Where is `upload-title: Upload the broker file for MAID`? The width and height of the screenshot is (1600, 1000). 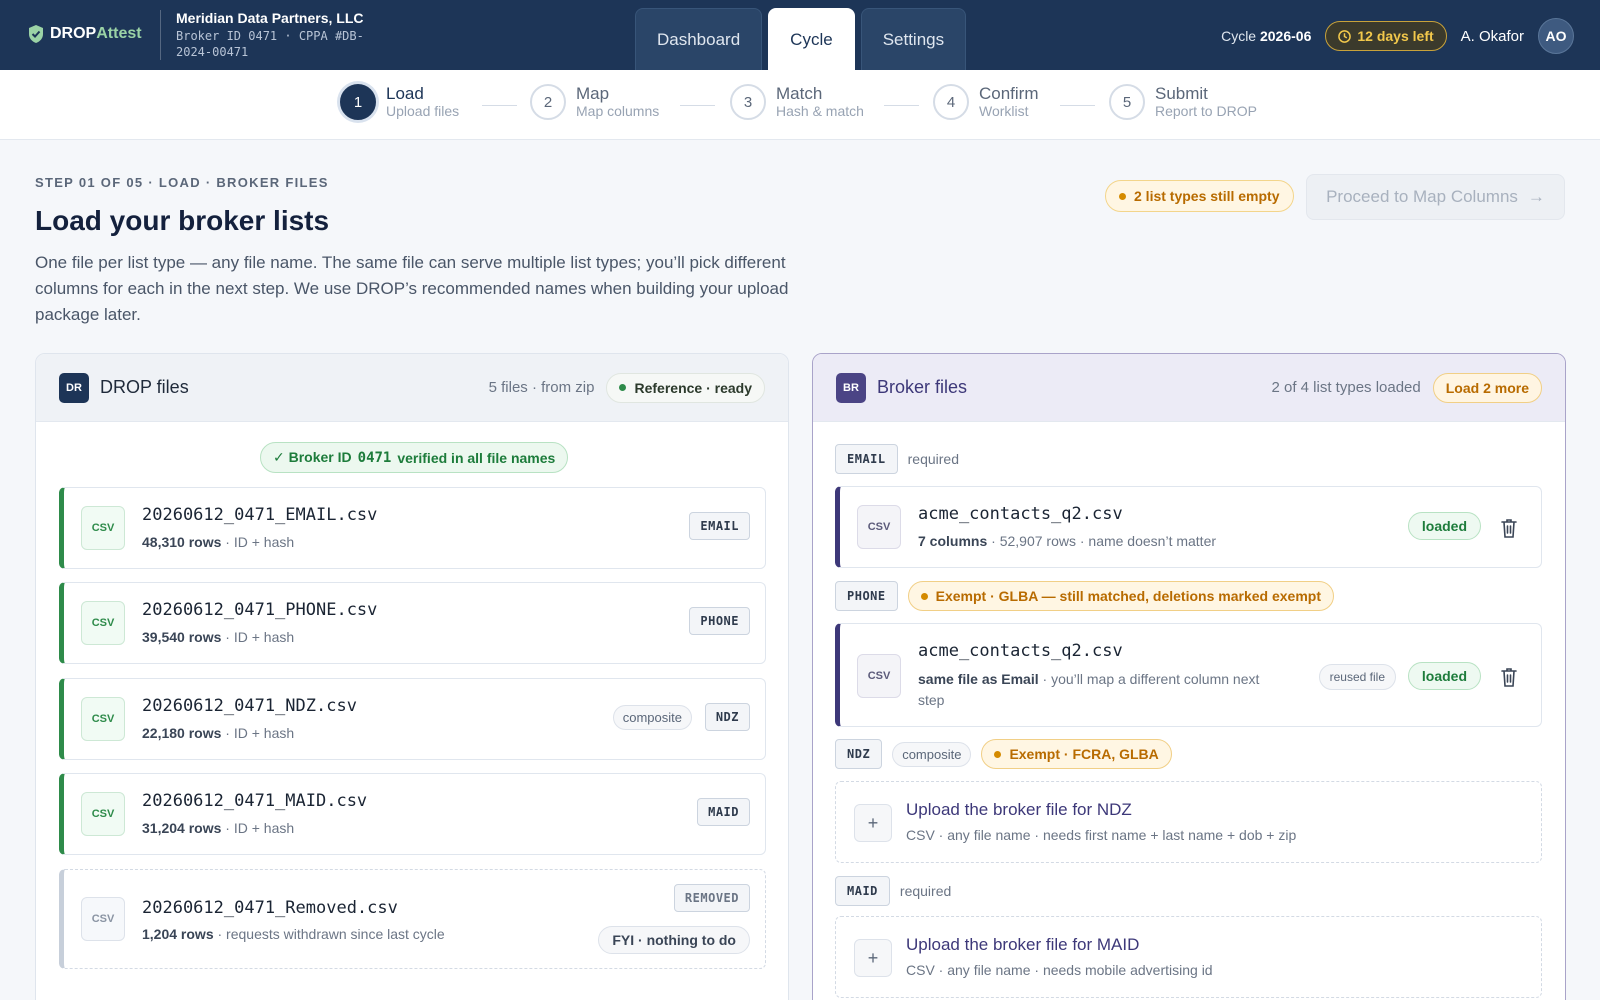 upload-title: Upload the broker file for MAID is located at coordinates (1023, 944).